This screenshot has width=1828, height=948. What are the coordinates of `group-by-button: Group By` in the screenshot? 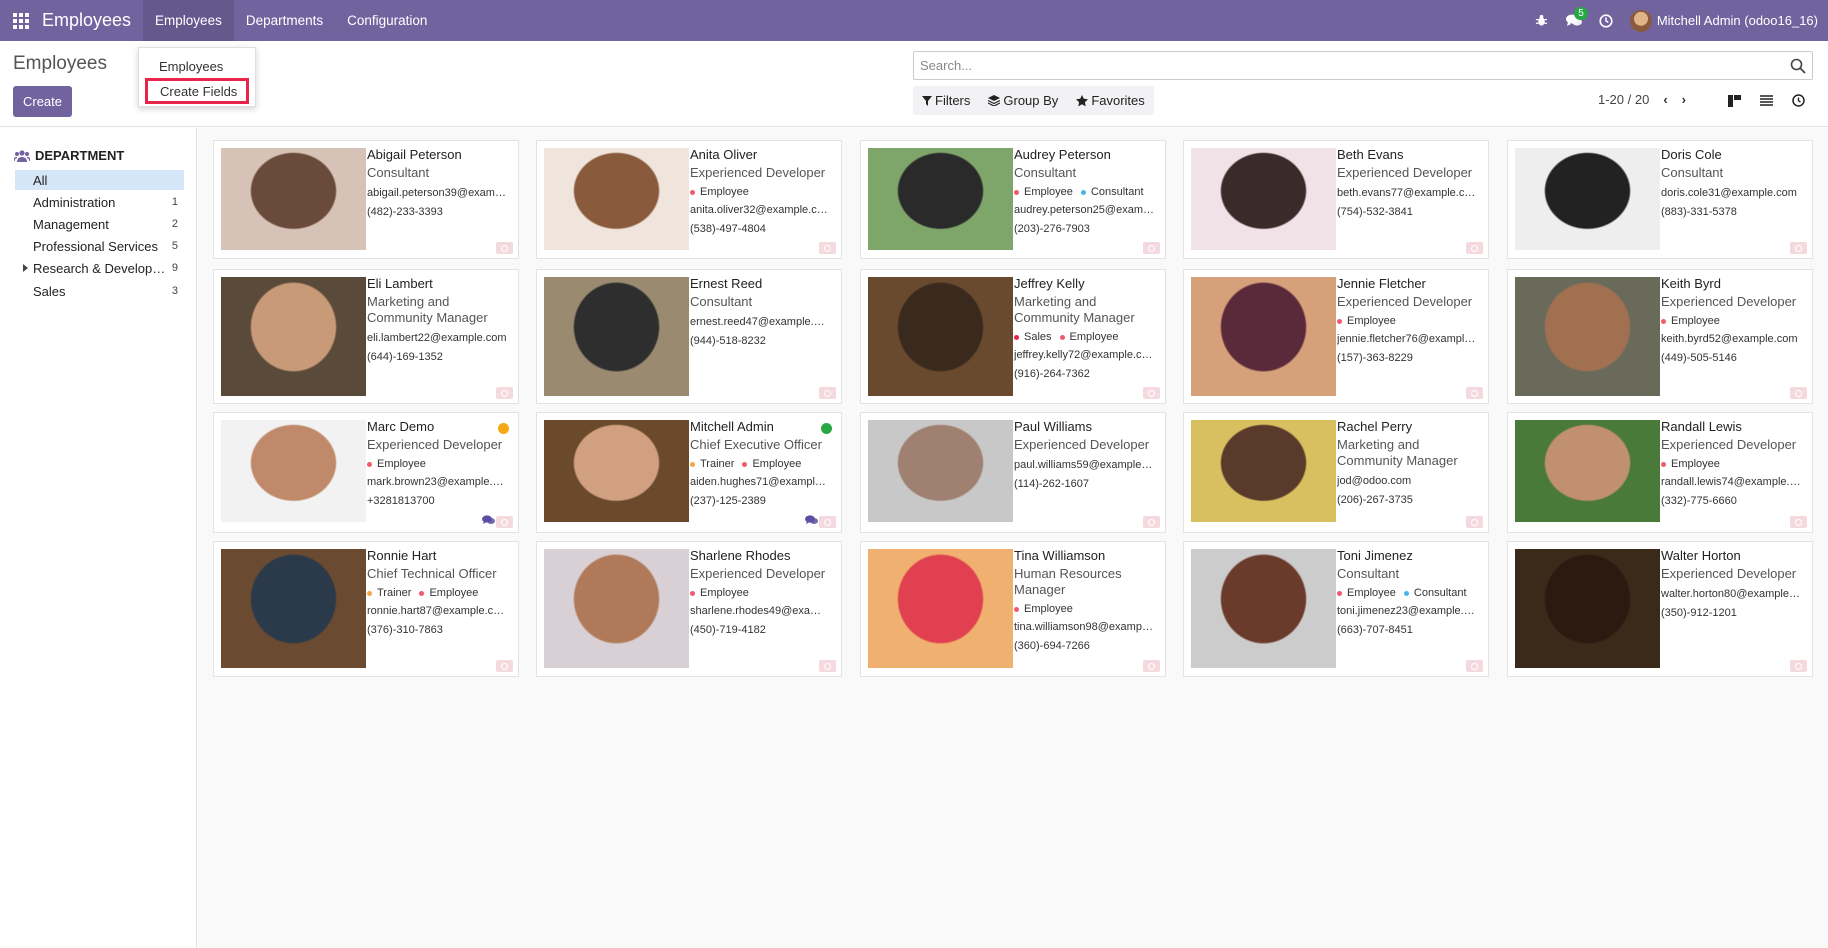 It's located at (1023, 100).